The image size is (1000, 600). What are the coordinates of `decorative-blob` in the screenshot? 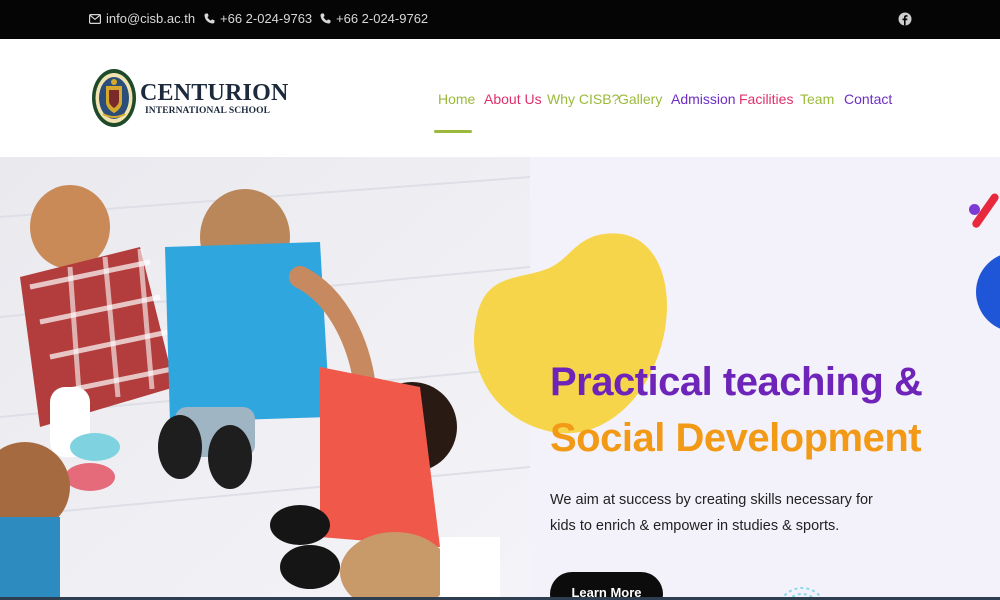 It's located at (570, 333).